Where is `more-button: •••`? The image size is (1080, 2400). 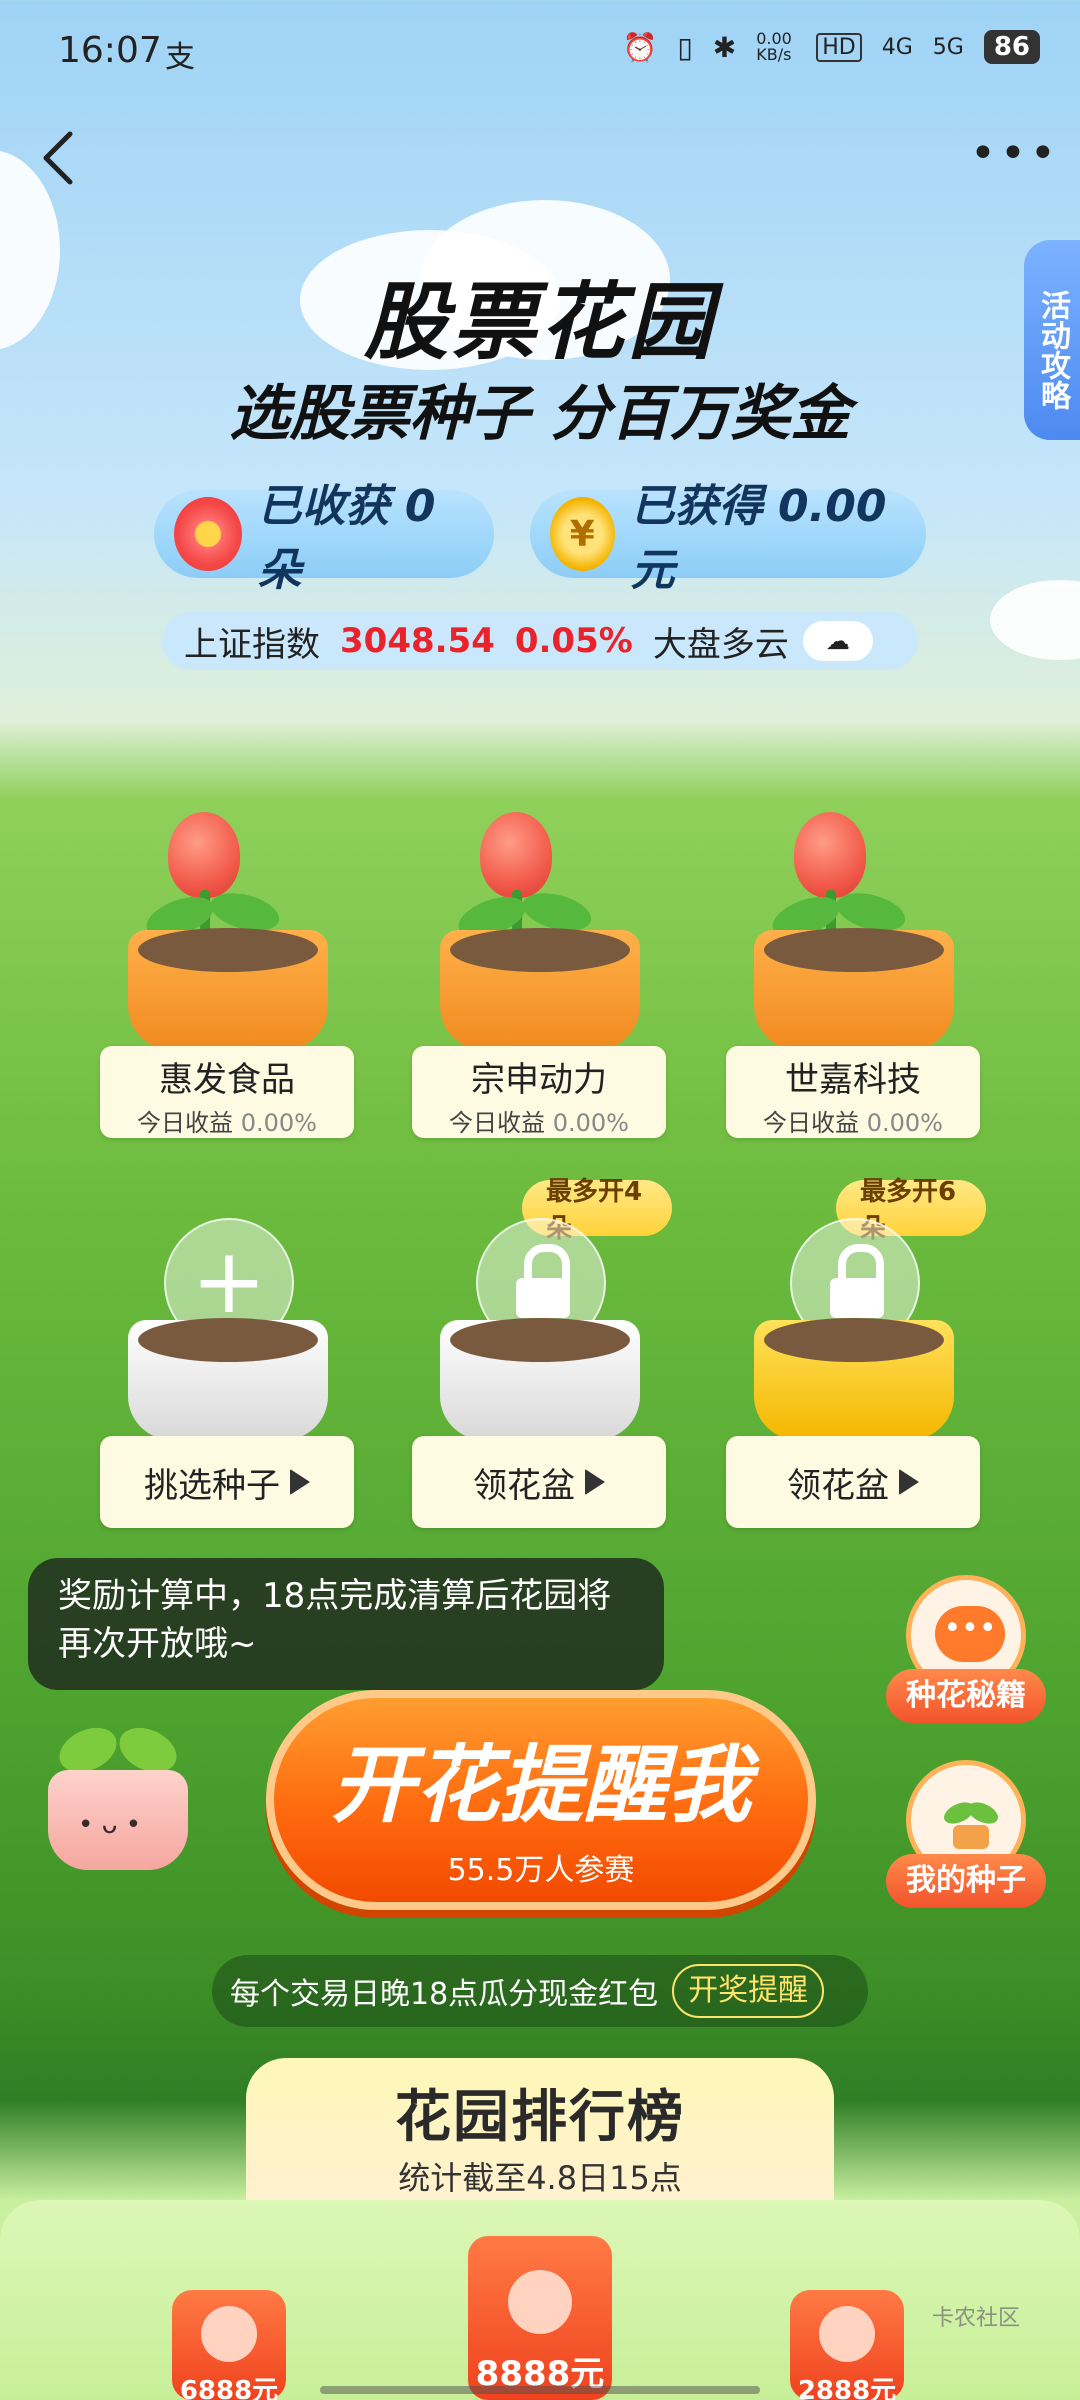
more-button: ••• is located at coordinates (1013, 158).